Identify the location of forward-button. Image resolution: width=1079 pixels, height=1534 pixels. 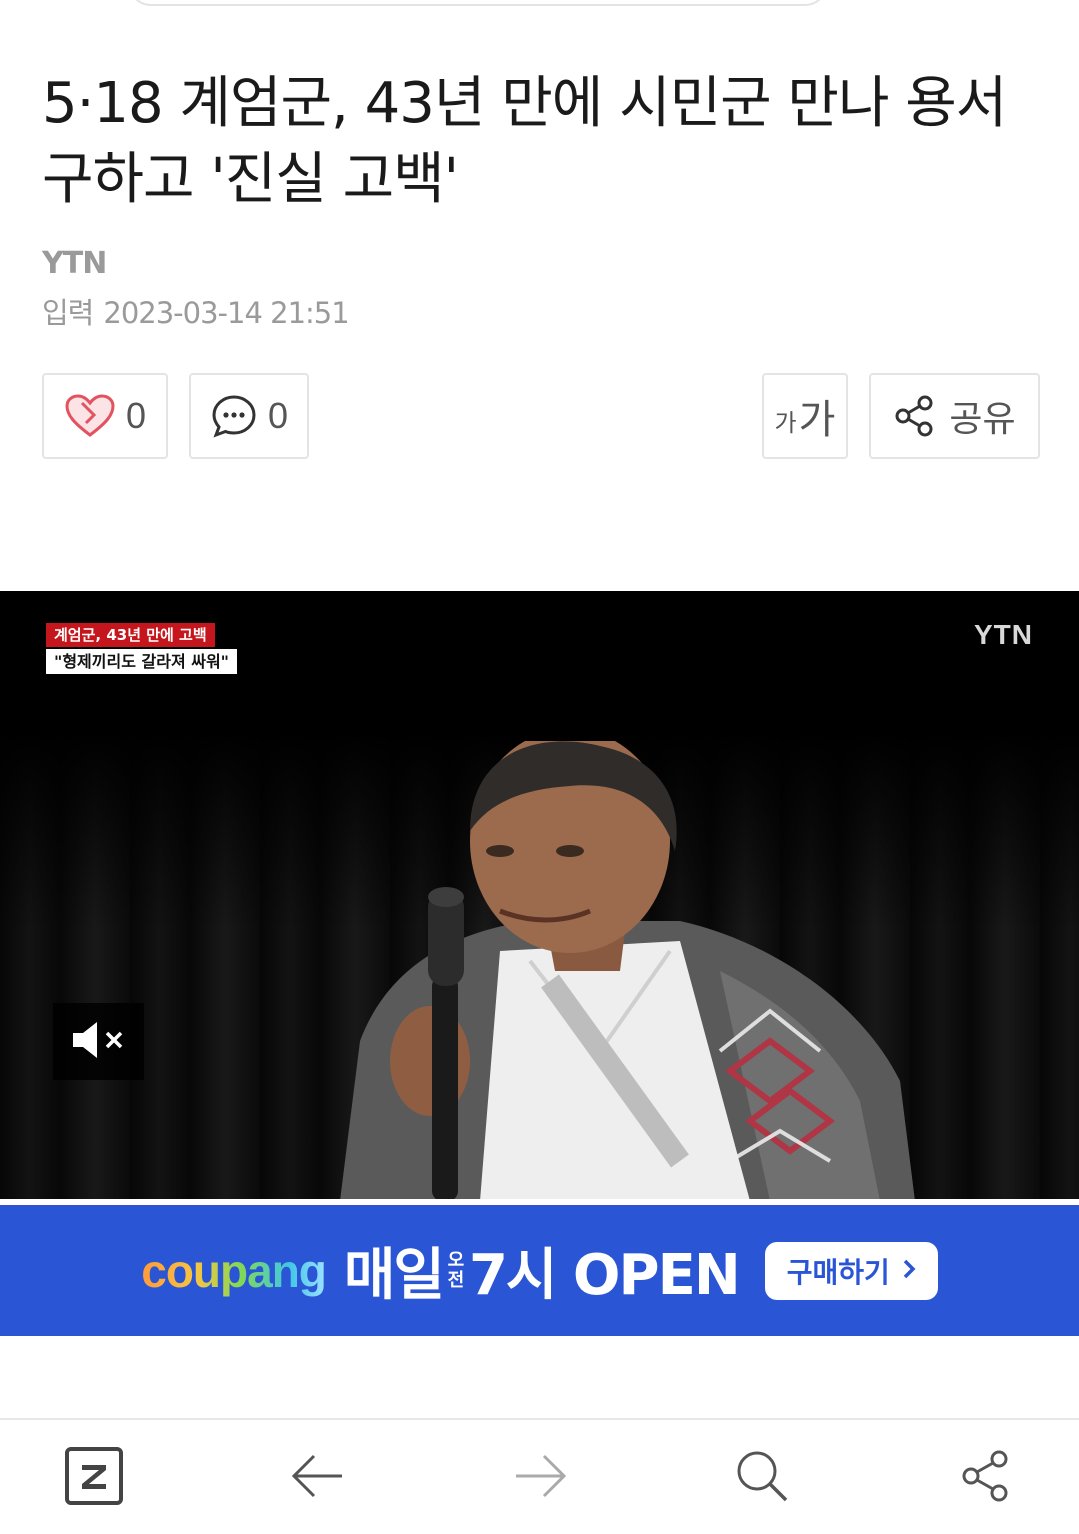
(540, 1478).